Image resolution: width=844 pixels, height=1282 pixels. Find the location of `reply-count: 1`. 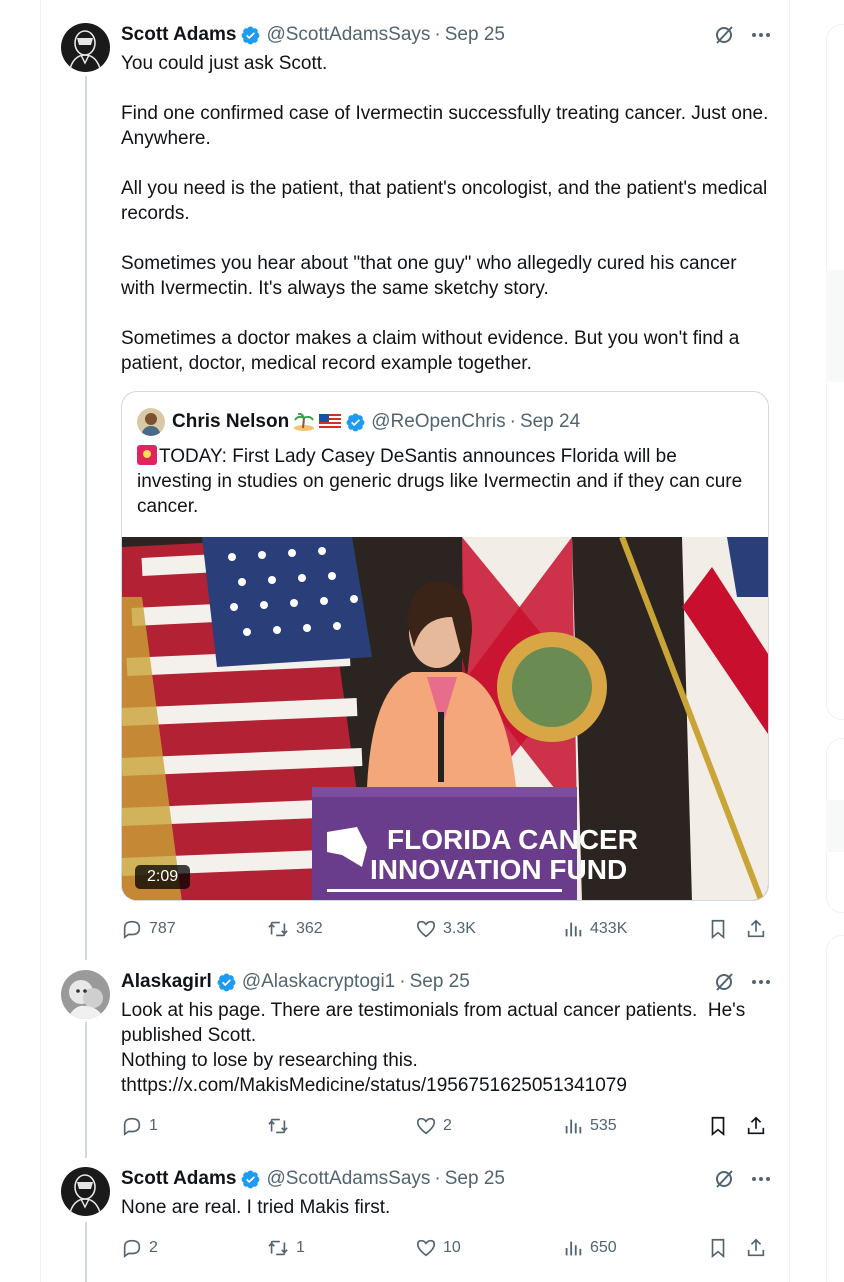

reply-count: 1 is located at coordinates (153, 1125).